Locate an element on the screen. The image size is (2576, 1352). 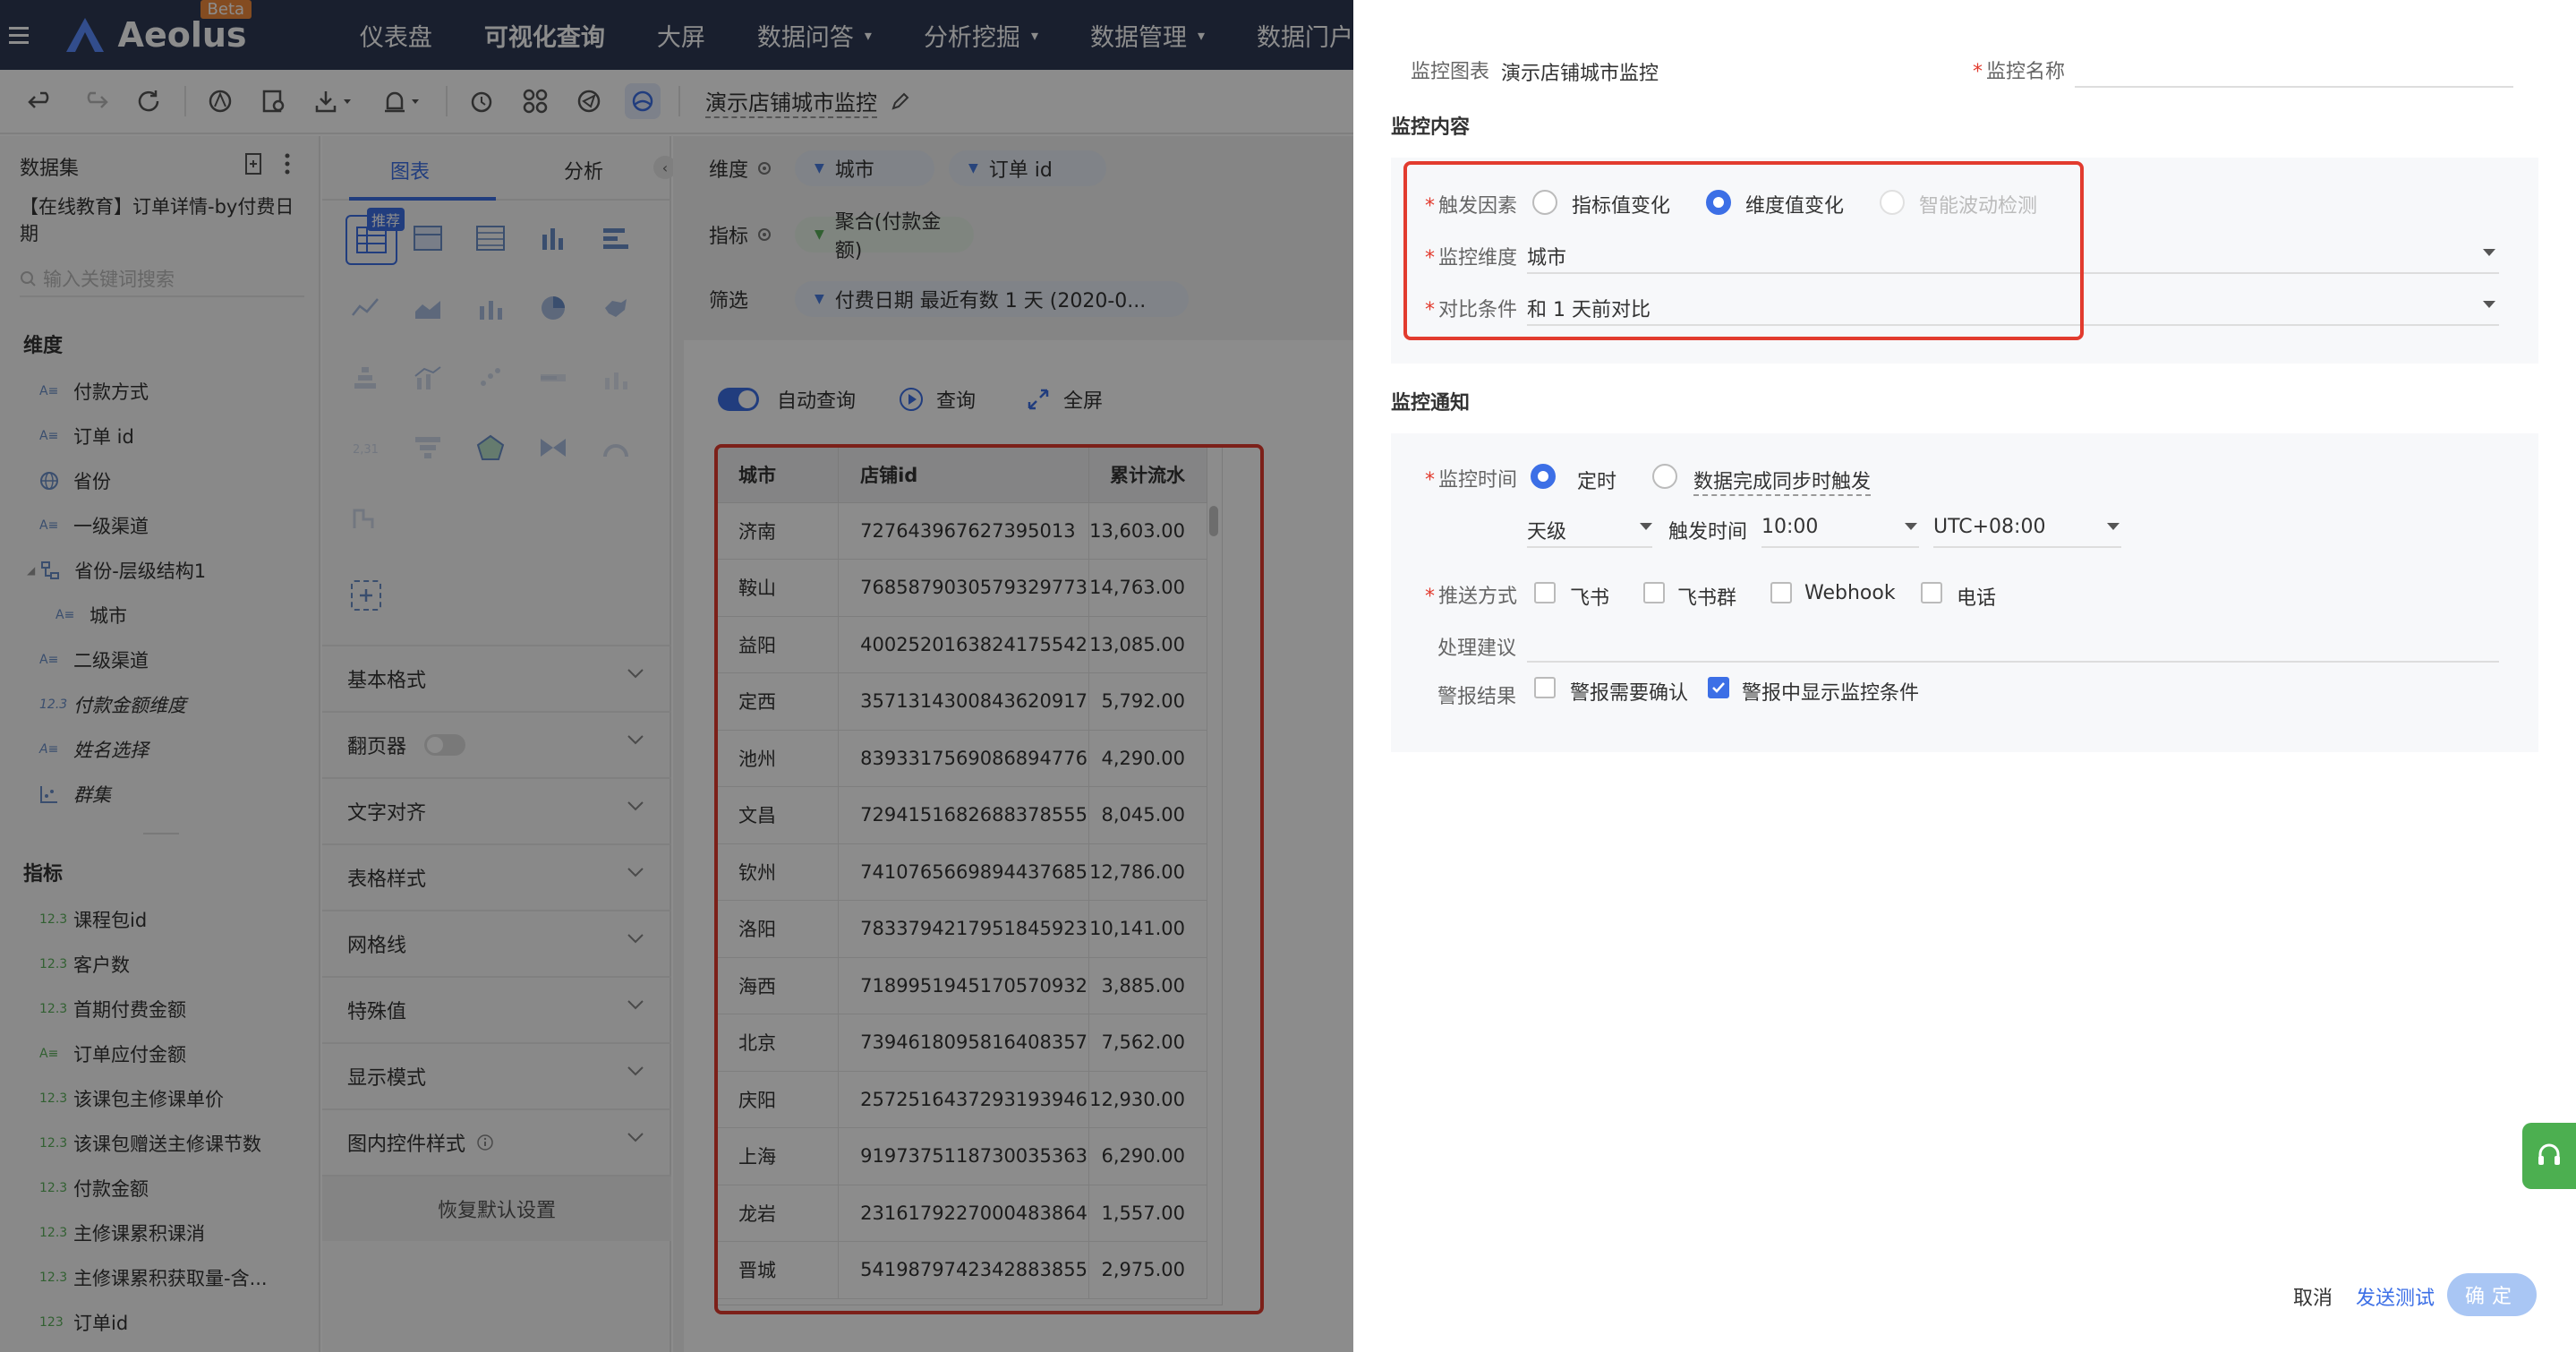
checkbox-feishu-group is located at coordinates (1654, 593).